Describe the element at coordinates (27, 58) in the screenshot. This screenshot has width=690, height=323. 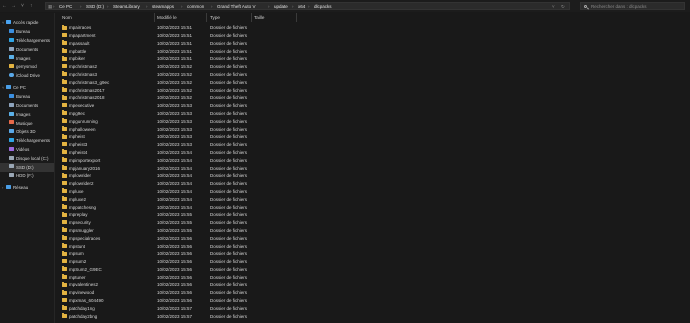
I see `sidebar-item-images: Images` at that location.